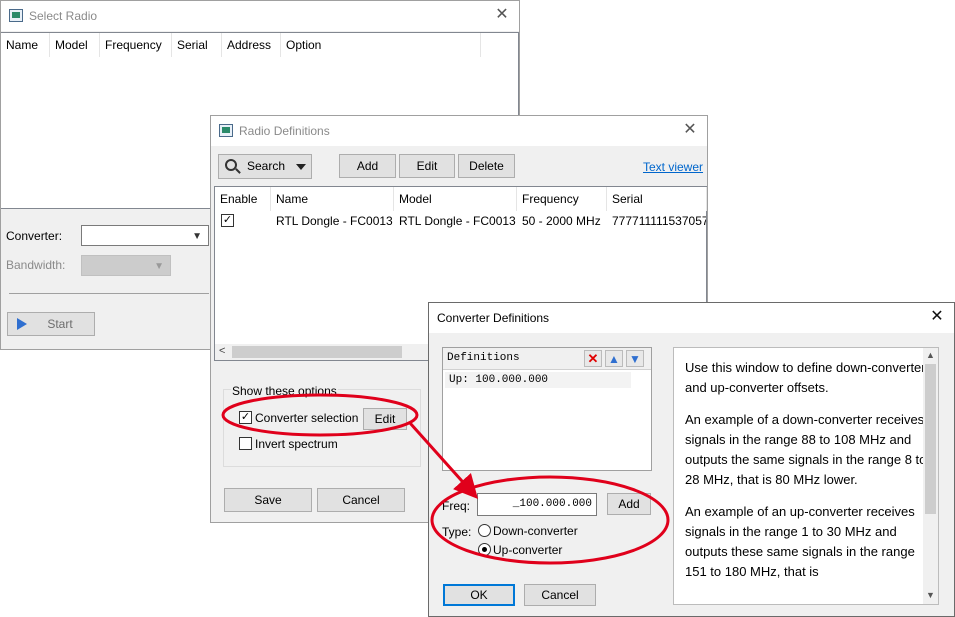 The width and height of the screenshot is (955, 617). What do you see at coordinates (145, 235) in the screenshot?
I see `converter-select: ▼` at bounding box center [145, 235].